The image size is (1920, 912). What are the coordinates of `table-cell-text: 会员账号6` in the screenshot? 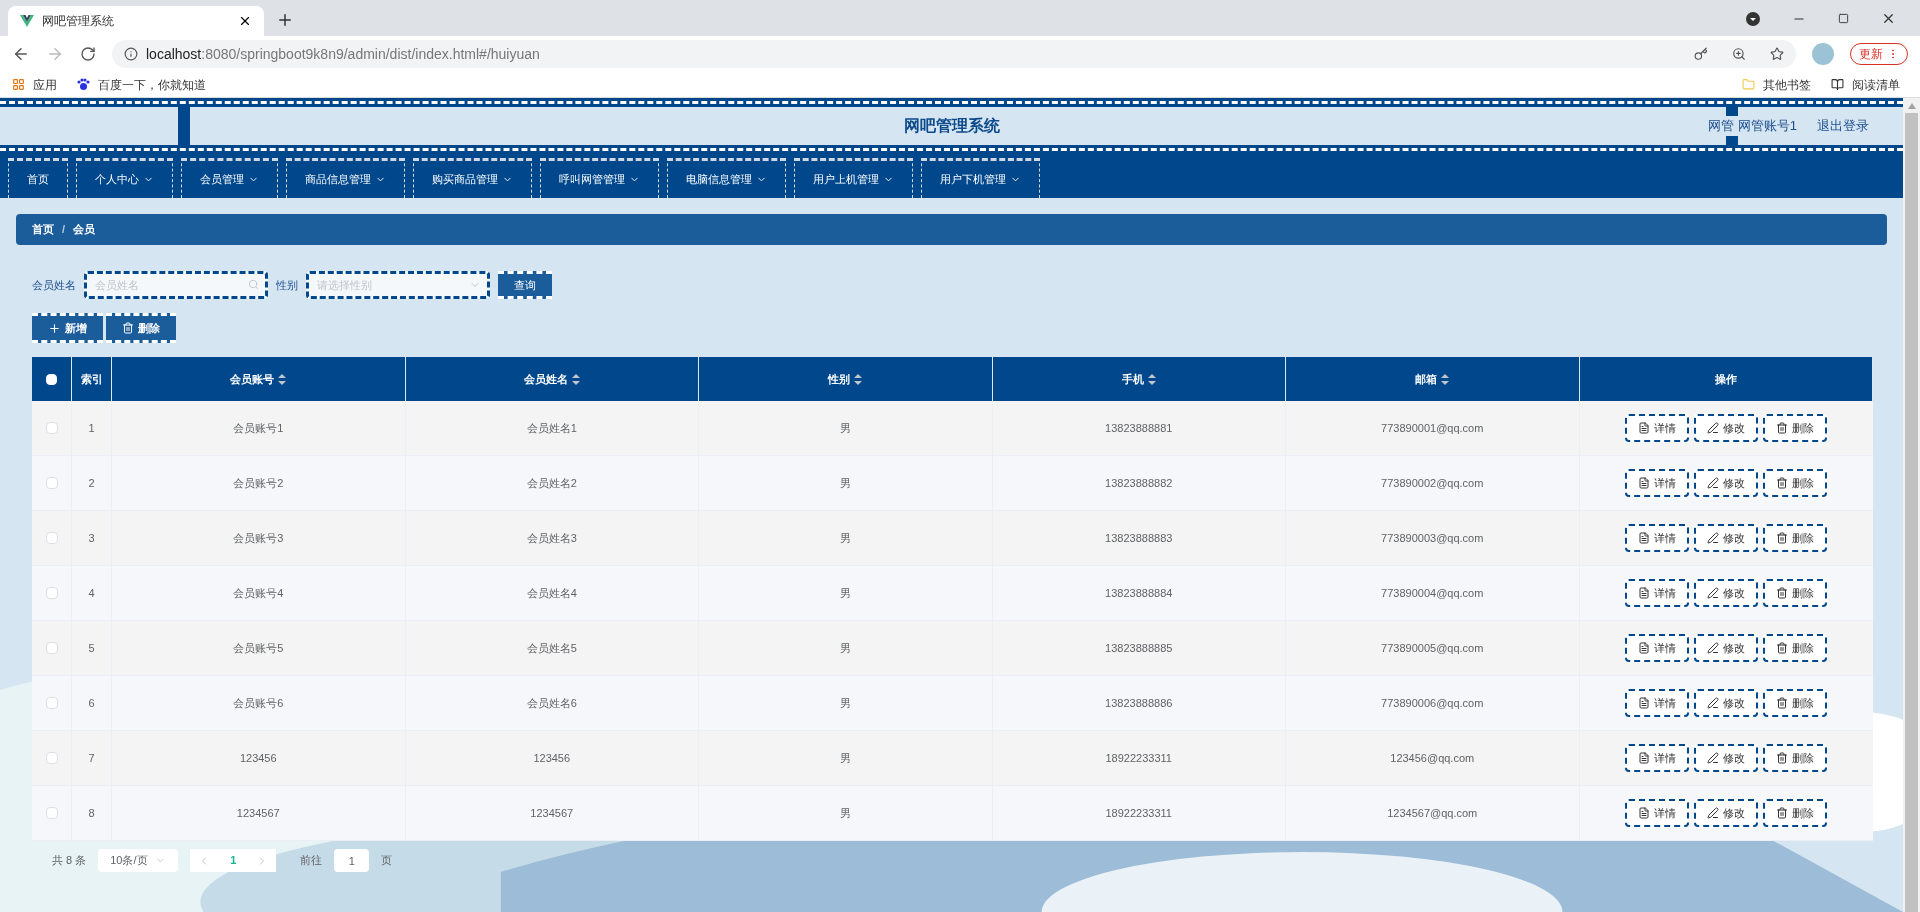 It's located at (258, 703).